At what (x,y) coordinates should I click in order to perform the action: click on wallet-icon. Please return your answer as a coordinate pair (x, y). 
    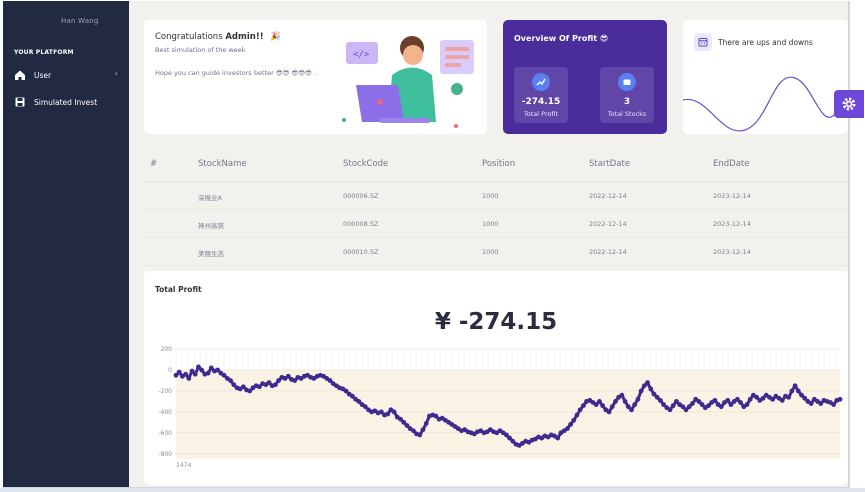
    Looking at the image, I should click on (627, 82).